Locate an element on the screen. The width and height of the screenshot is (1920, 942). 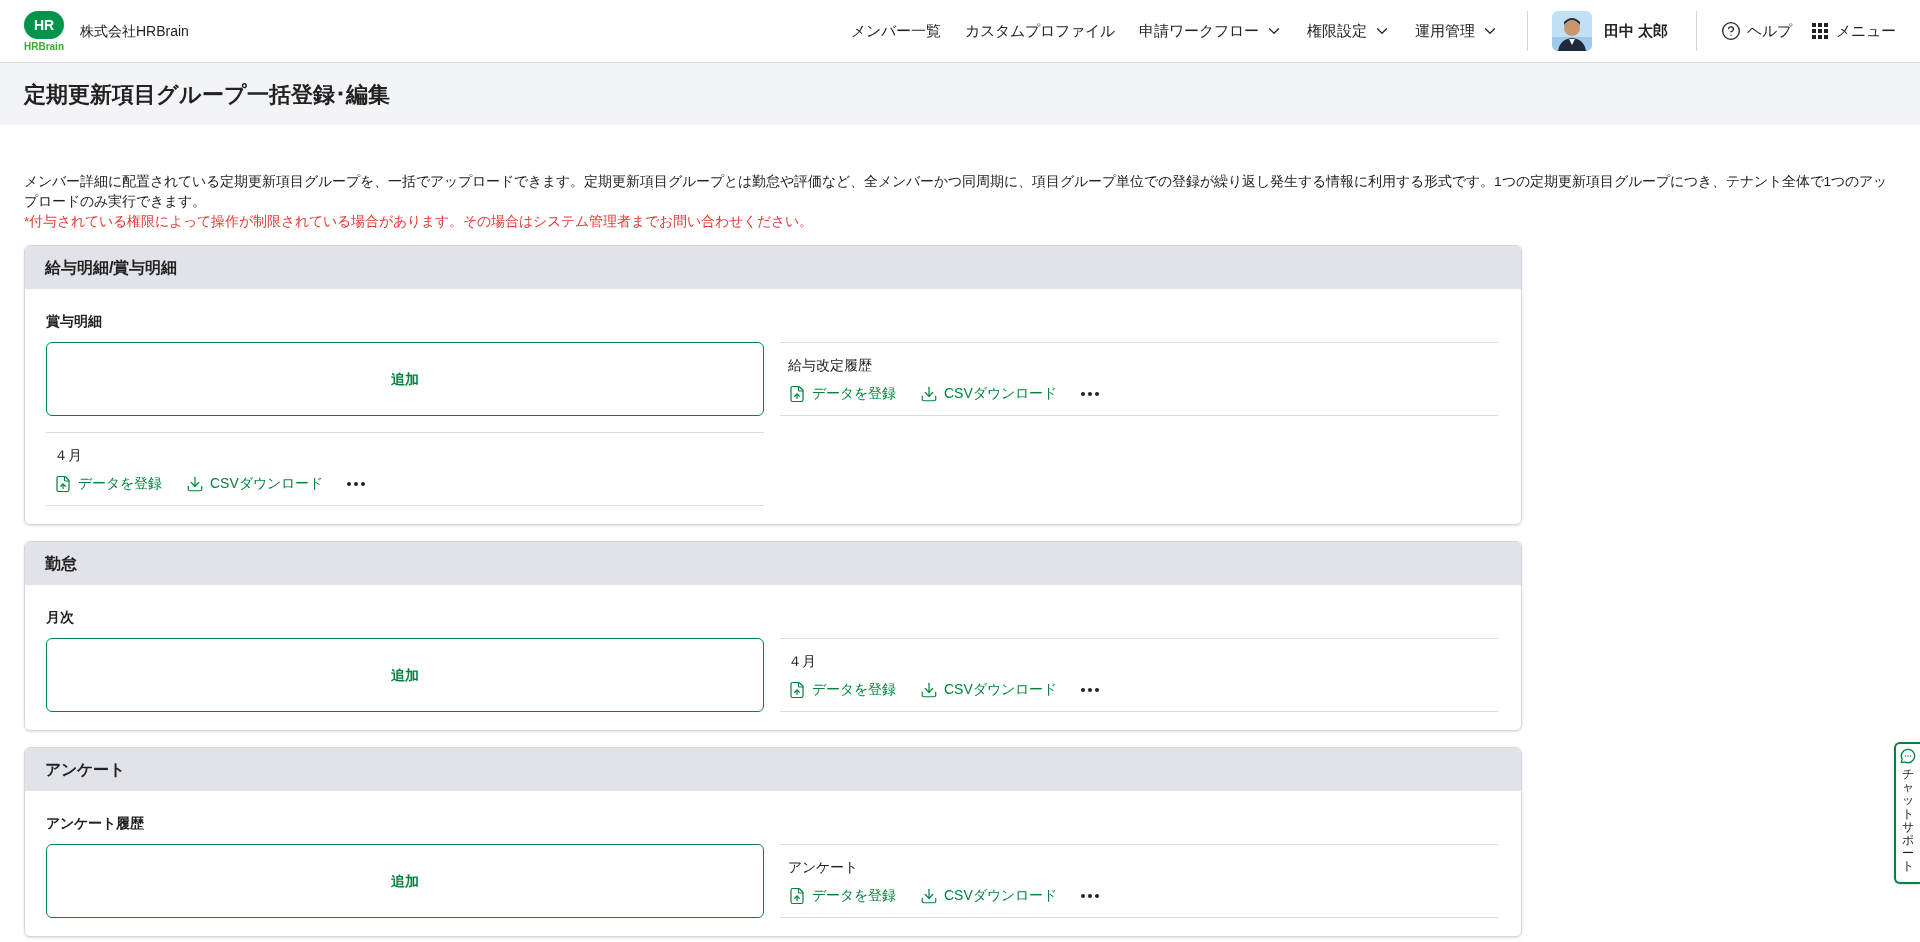
logo-wordmark: HRBrain is located at coordinates (44, 46).